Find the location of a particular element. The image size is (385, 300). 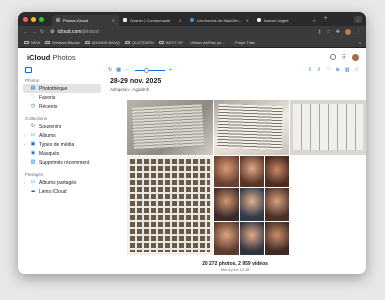

bookmark-quotidien: QUOTIDIEN is located at coordinates (139, 42).